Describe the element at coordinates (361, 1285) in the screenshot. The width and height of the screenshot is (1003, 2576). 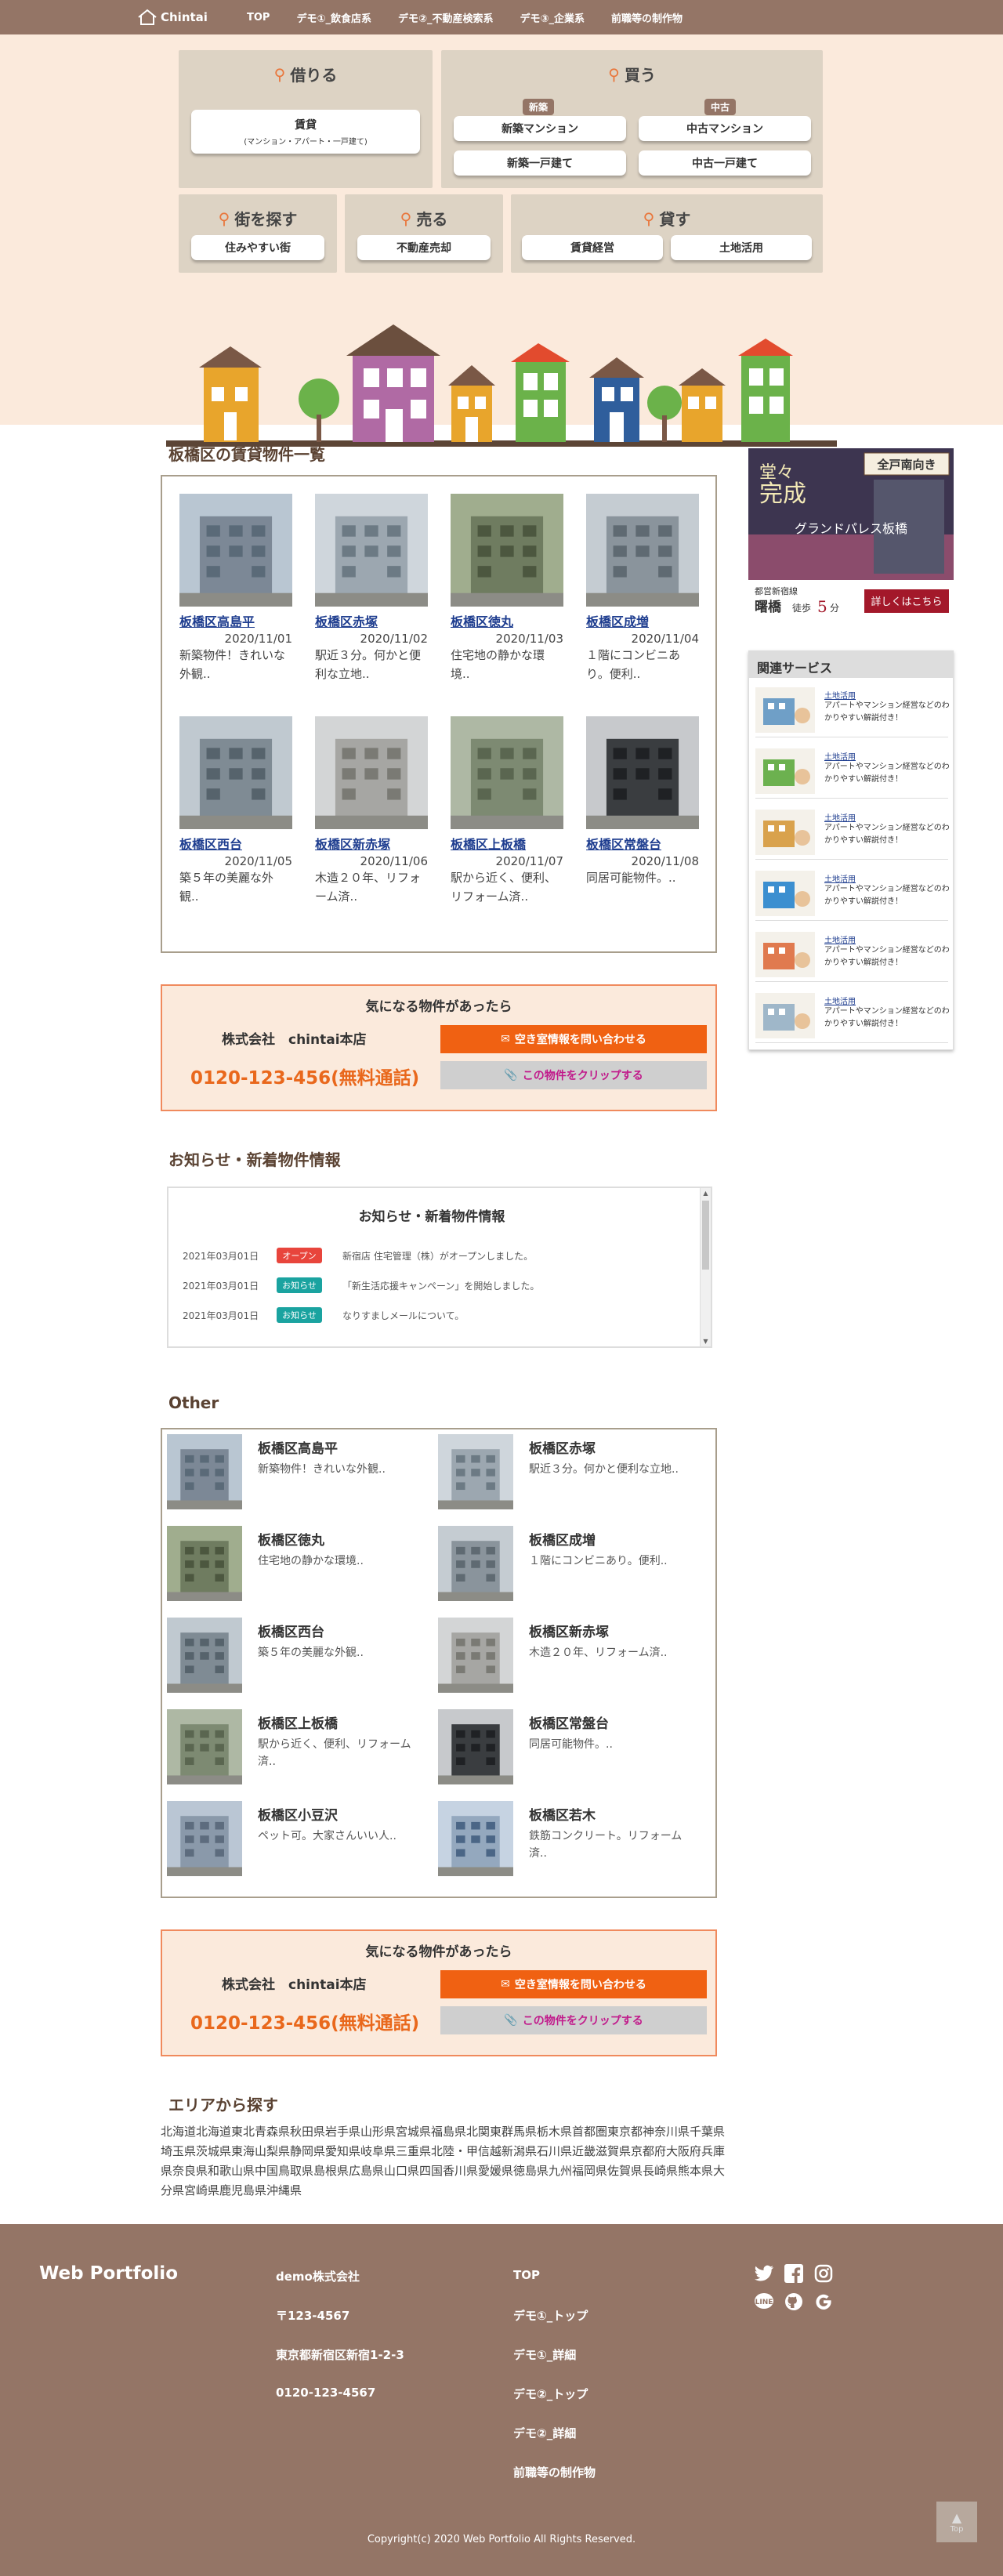
I see `news-item: 2021年03月01日 お知らせ 「新生活応援キャンペーン」を開始しました。` at that location.